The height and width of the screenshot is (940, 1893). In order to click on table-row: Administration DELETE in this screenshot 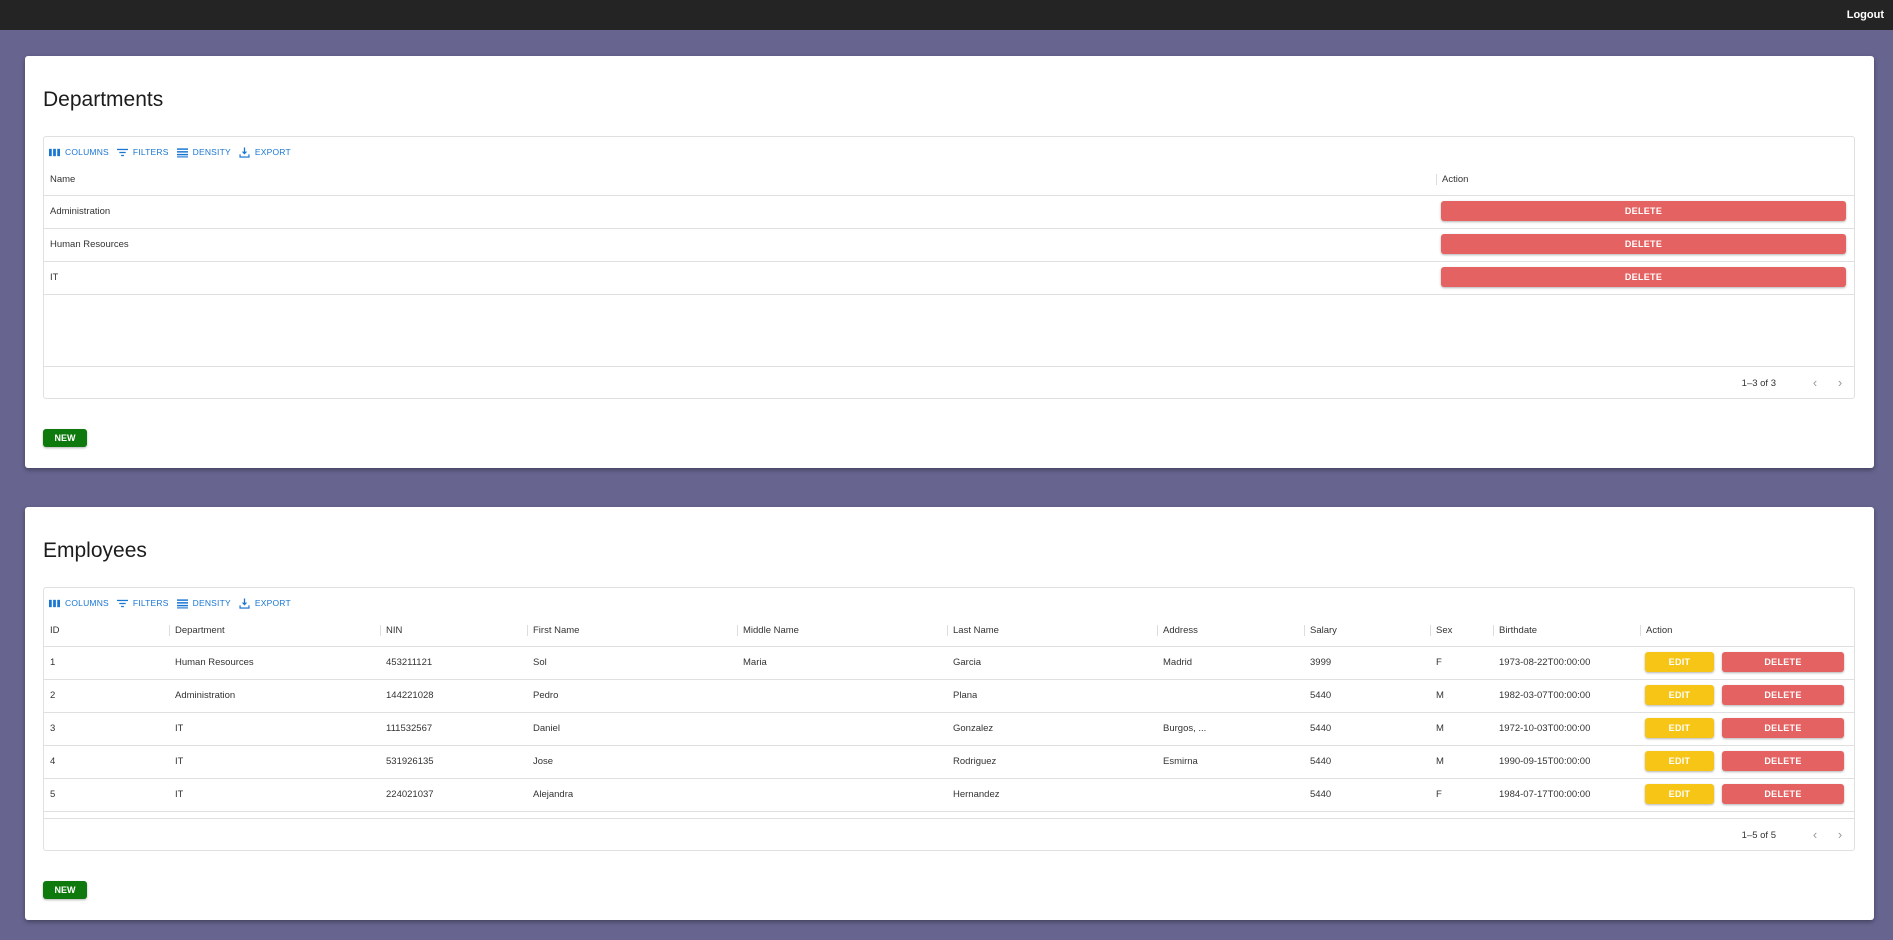, I will do `click(949, 212)`.